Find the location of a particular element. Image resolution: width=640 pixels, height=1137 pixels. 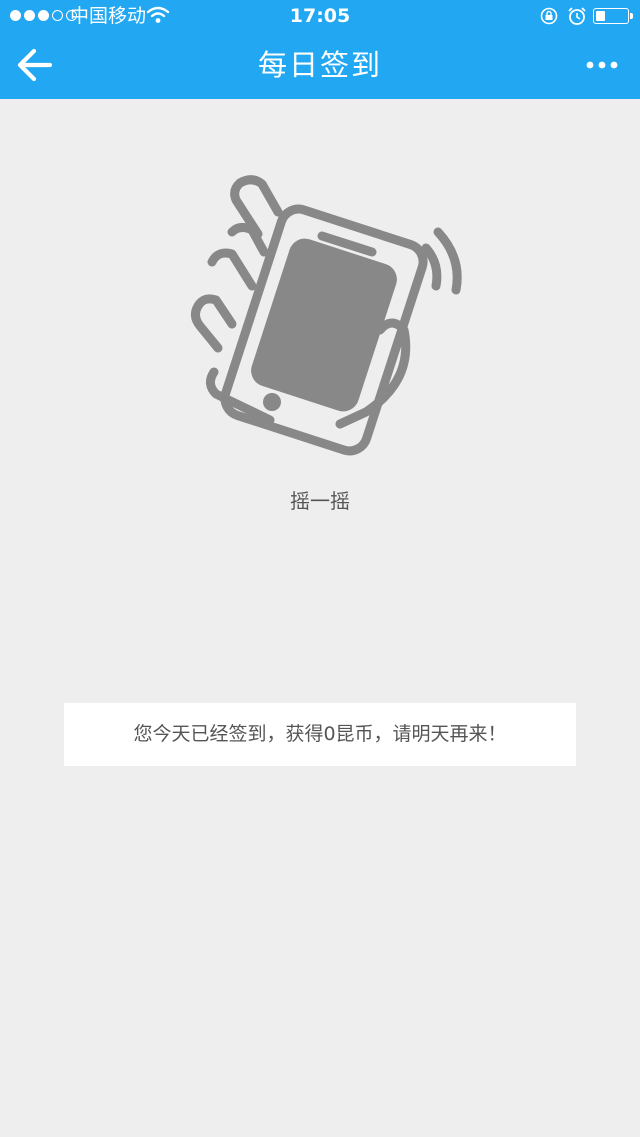

page-title: 每日签到 is located at coordinates (319, 65).